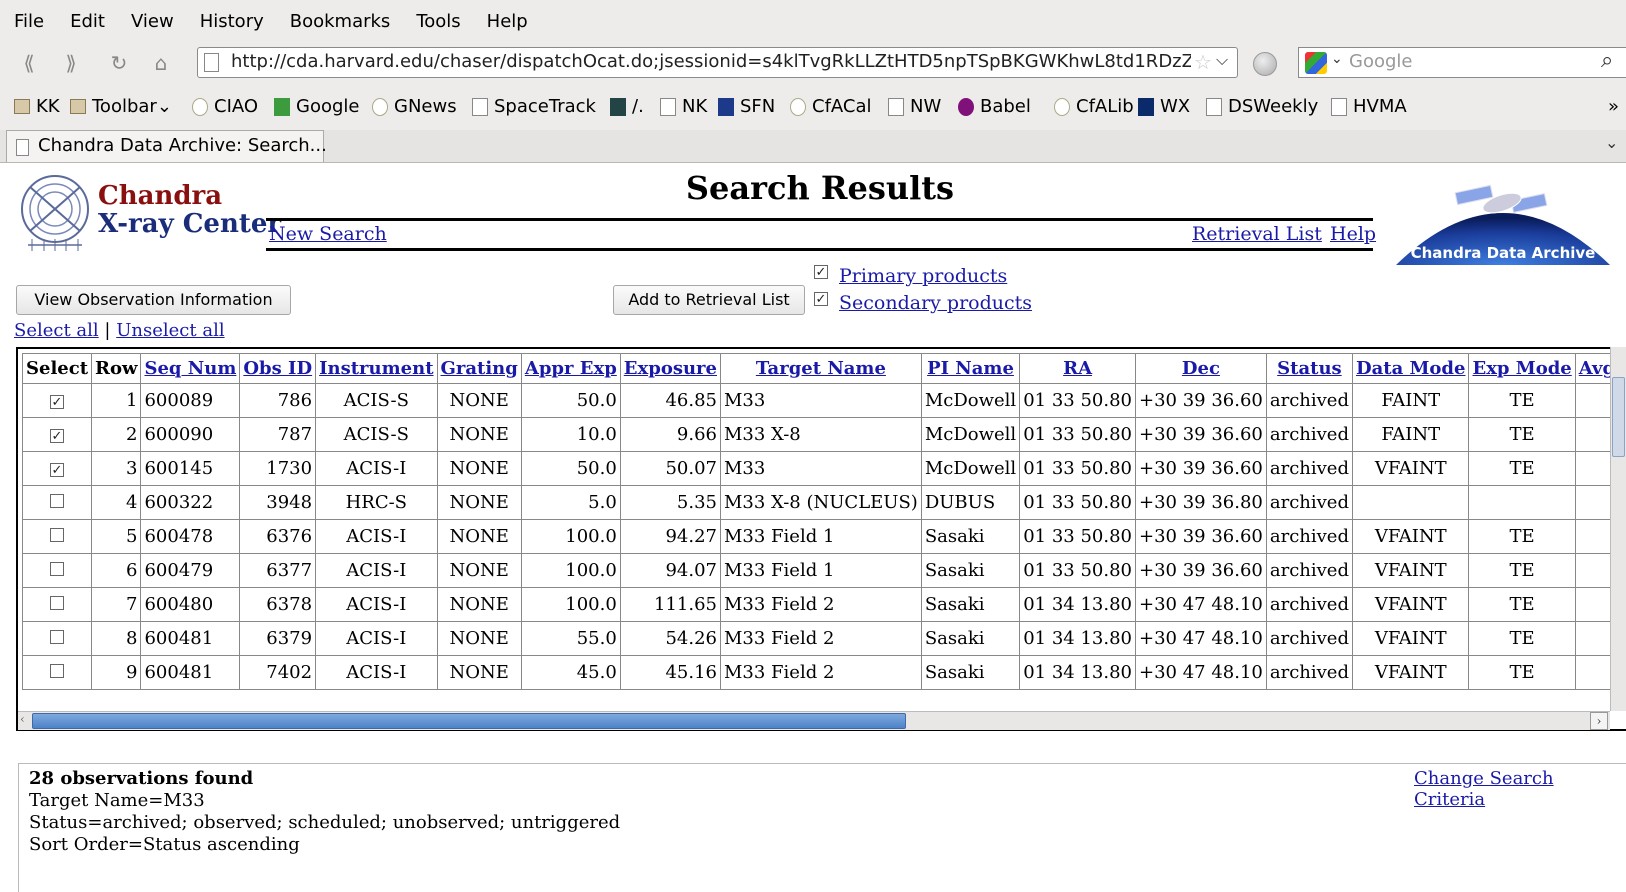  What do you see at coordinates (570, 368) in the screenshot?
I see `col-appr-exp: Appr Exp` at bounding box center [570, 368].